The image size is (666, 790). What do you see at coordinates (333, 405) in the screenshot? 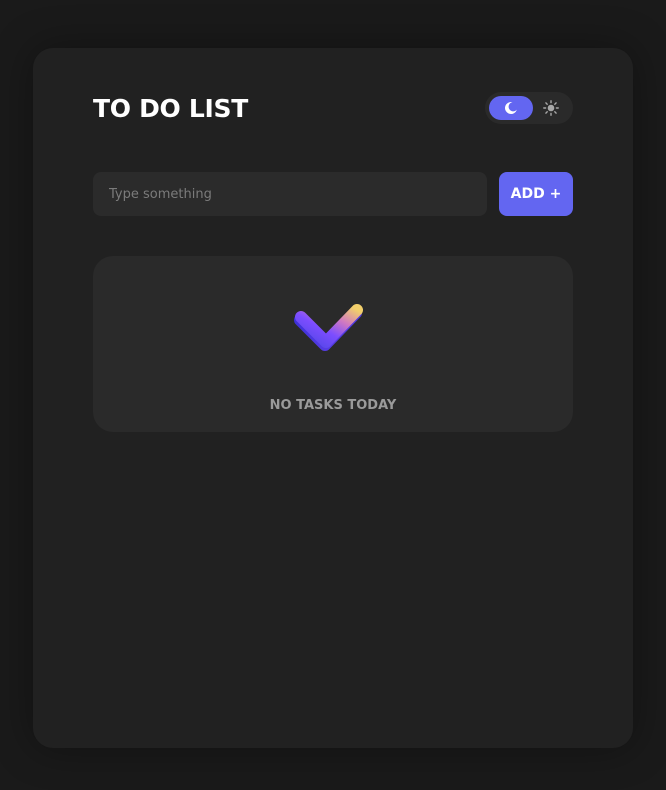
I see `empty-state-message: NO TASKS TODAY` at bounding box center [333, 405].